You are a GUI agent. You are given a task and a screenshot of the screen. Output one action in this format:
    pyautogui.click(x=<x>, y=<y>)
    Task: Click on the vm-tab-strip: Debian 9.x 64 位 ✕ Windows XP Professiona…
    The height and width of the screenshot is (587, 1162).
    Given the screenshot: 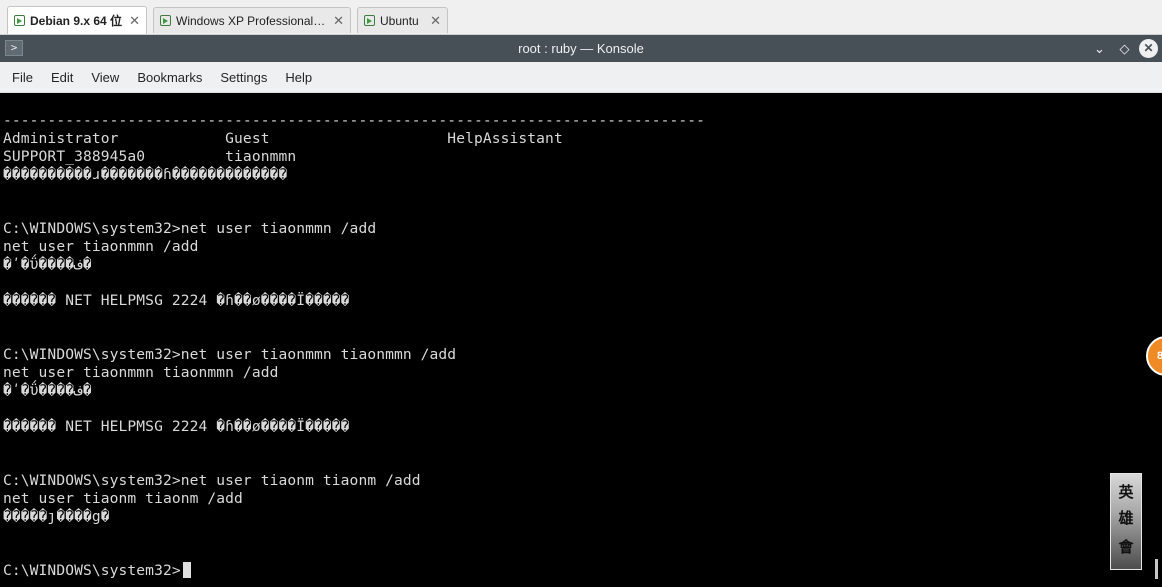 What is the action you would take?
    pyautogui.click(x=581, y=17)
    